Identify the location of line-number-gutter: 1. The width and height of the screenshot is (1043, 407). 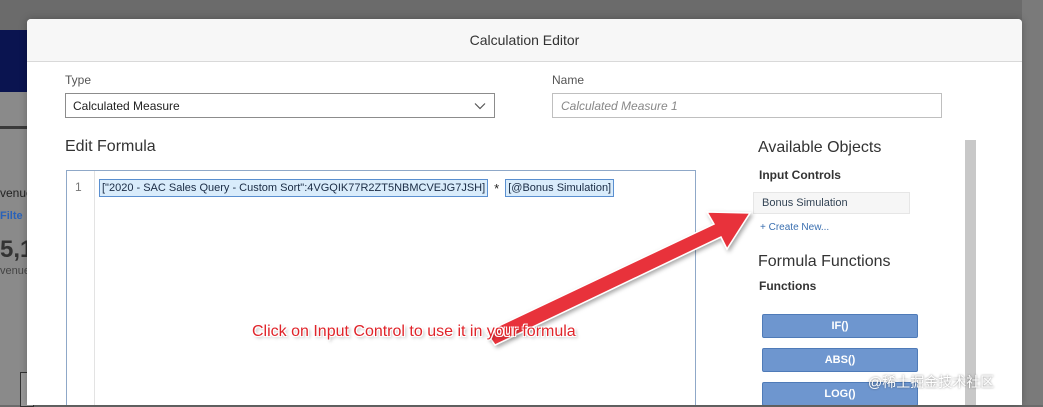
(81, 288).